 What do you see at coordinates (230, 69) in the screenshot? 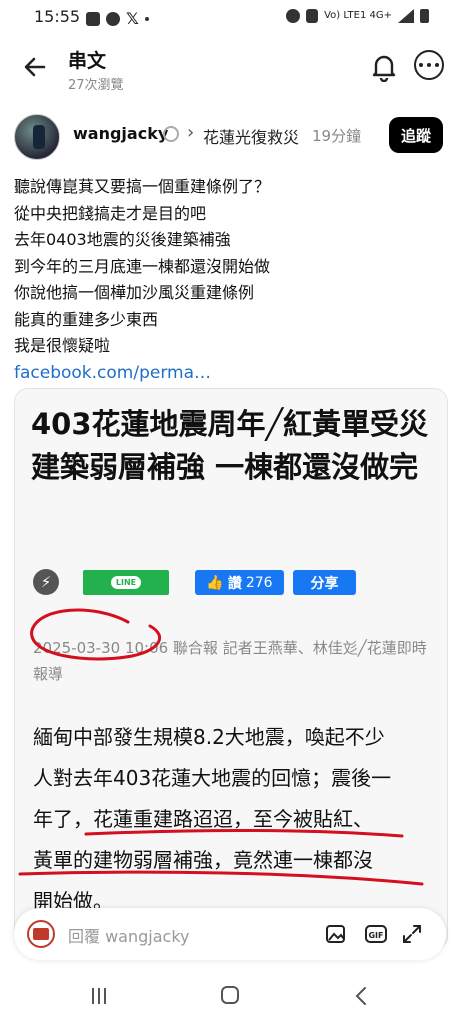
I see `app-bar: 串文 27次瀏覽` at bounding box center [230, 69].